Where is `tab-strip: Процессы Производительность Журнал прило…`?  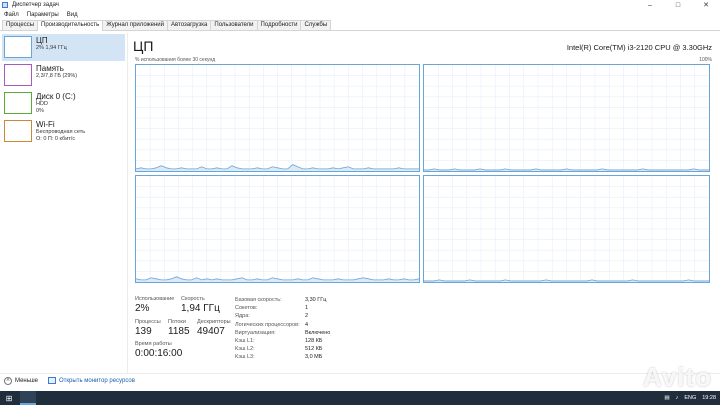 tab-strip: Процессы Производительность Журнал прило… is located at coordinates (360, 25).